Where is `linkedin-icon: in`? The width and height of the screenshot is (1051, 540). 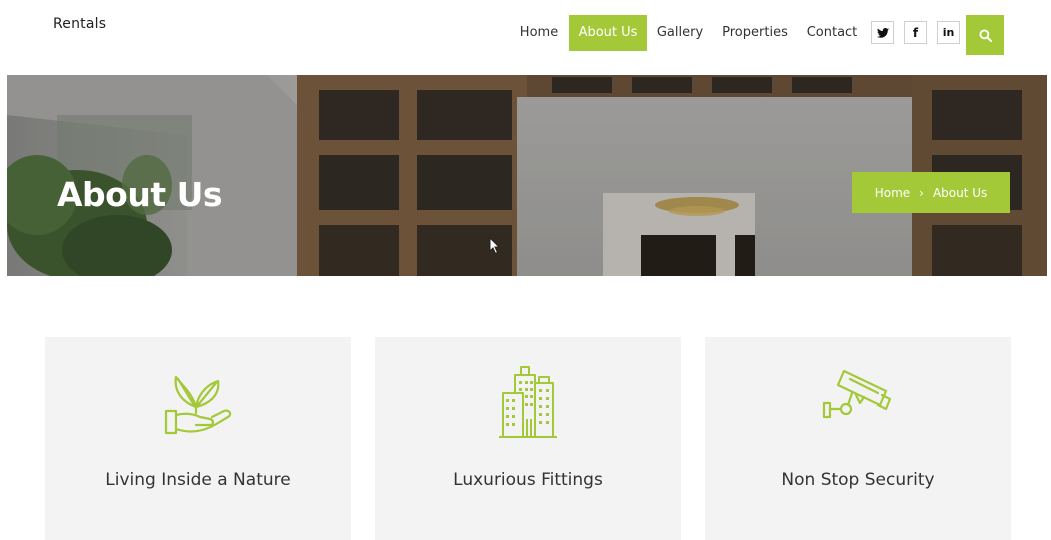
linkedin-icon: in is located at coordinates (948, 32).